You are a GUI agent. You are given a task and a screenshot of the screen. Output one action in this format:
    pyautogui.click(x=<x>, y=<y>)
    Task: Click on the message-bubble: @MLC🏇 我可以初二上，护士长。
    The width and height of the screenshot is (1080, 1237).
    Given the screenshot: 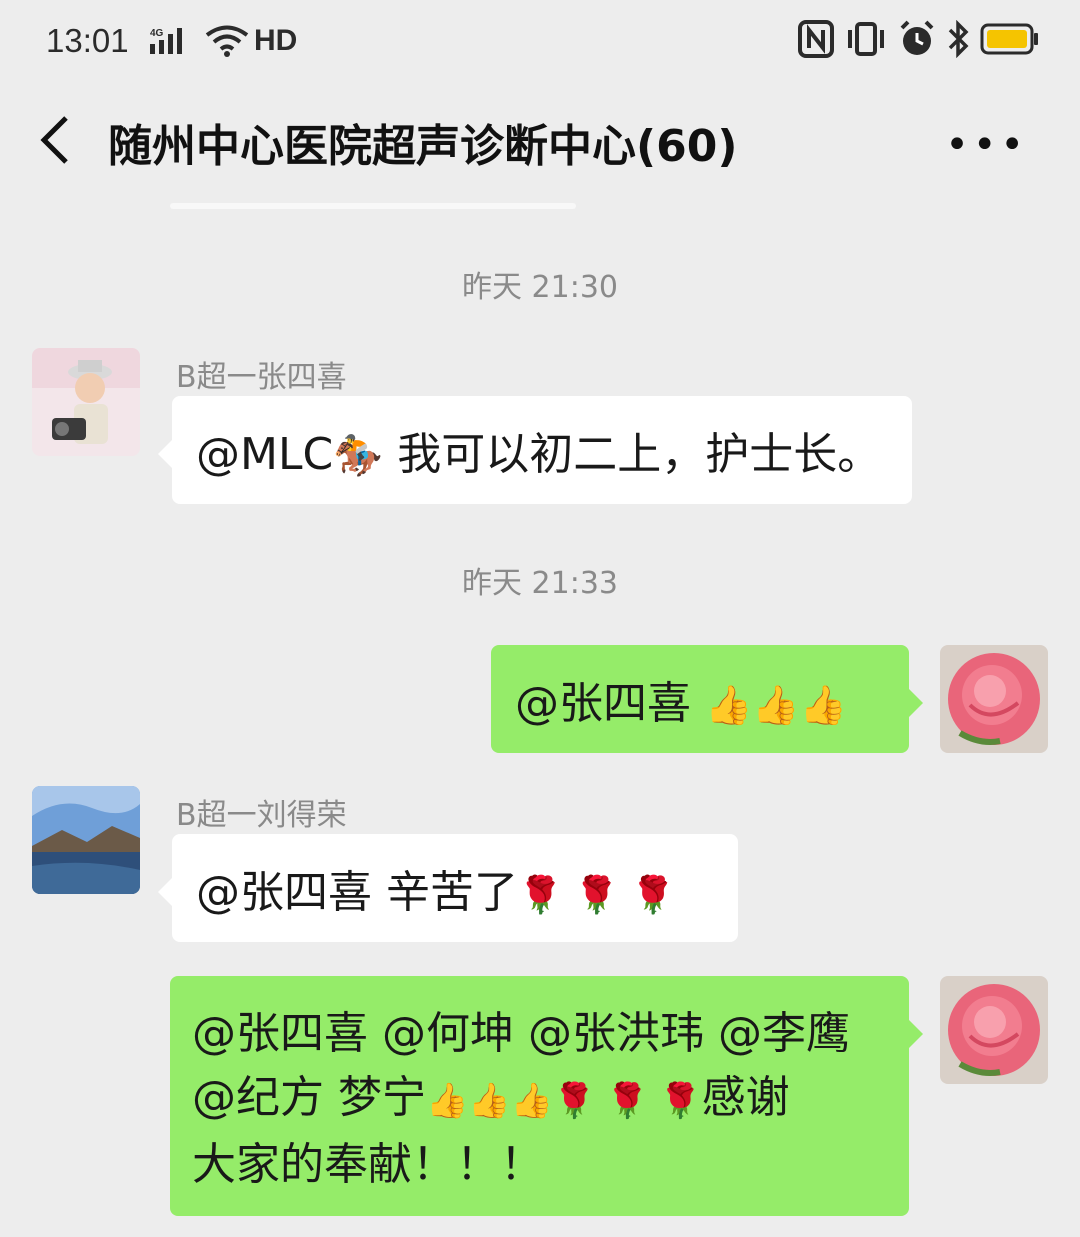 What is the action you would take?
    pyautogui.click(x=535, y=450)
    